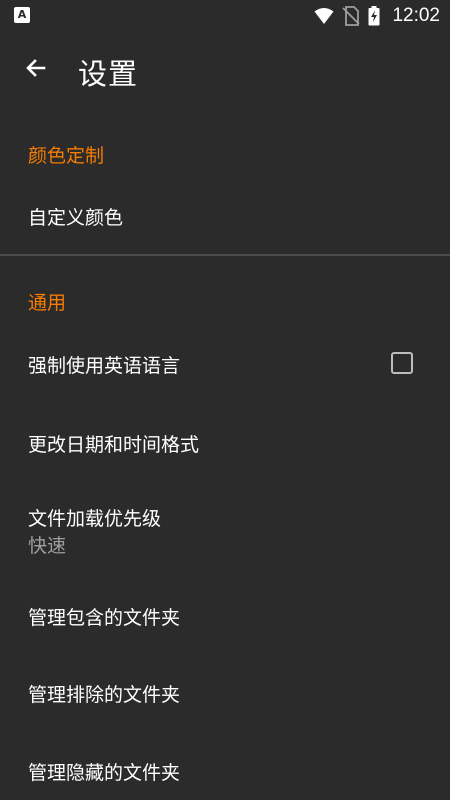 The width and height of the screenshot is (450, 800). What do you see at coordinates (104, 773) in the screenshot?
I see `pref-hidden-folders-title: 管理隐藏的文件夹` at bounding box center [104, 773].